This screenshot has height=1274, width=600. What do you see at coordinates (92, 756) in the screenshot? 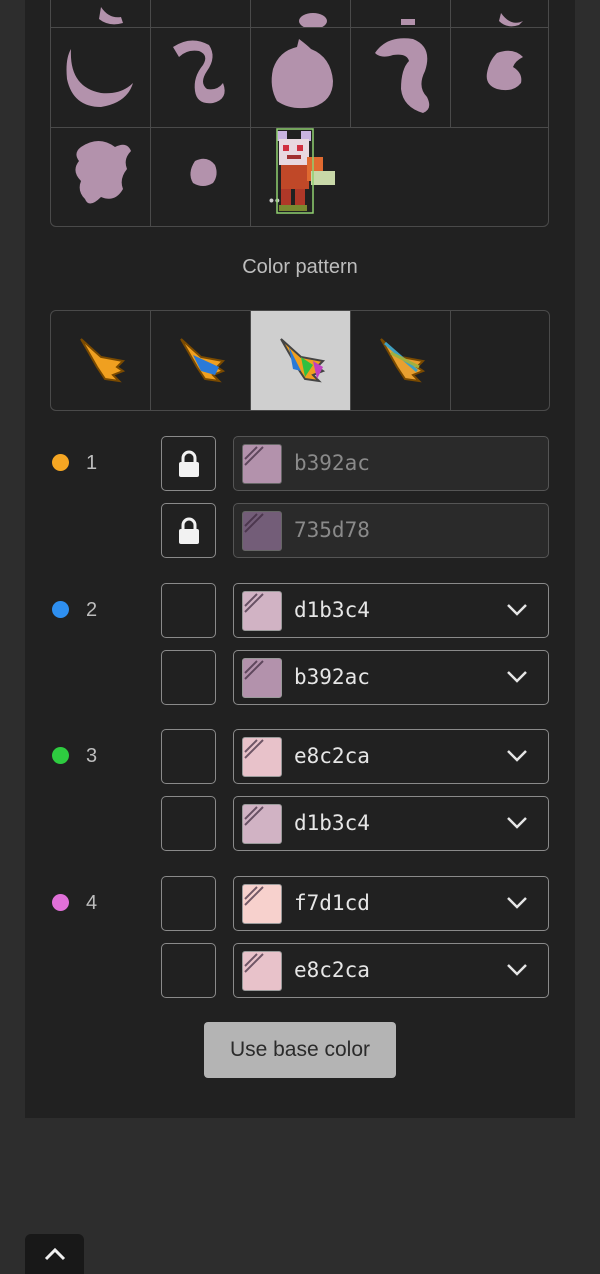
I see `group-number: 3` at bounding box center [92, 756].